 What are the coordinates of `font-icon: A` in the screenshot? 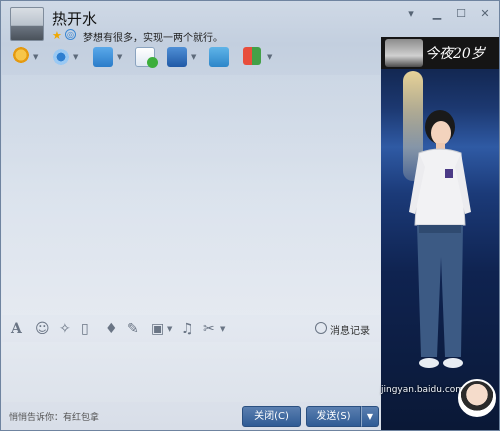 It's located at (16, 329).